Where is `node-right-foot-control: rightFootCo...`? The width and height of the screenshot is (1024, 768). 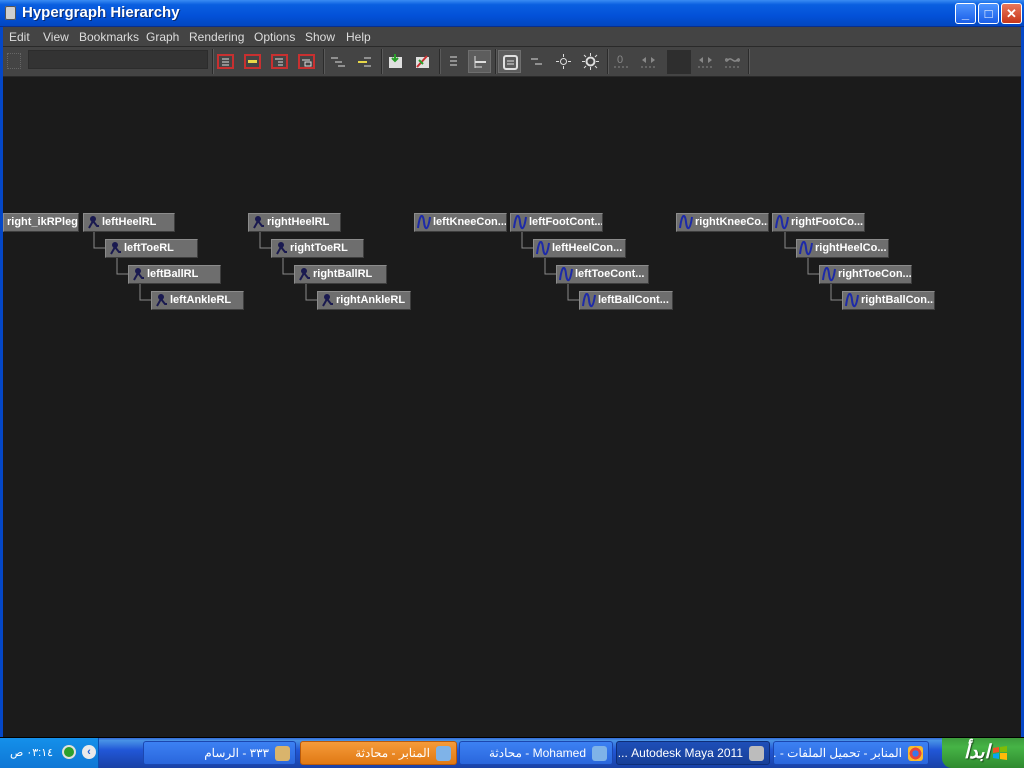 node-right-foot-control: rightFootCo... is located at coordinates (818, 222).